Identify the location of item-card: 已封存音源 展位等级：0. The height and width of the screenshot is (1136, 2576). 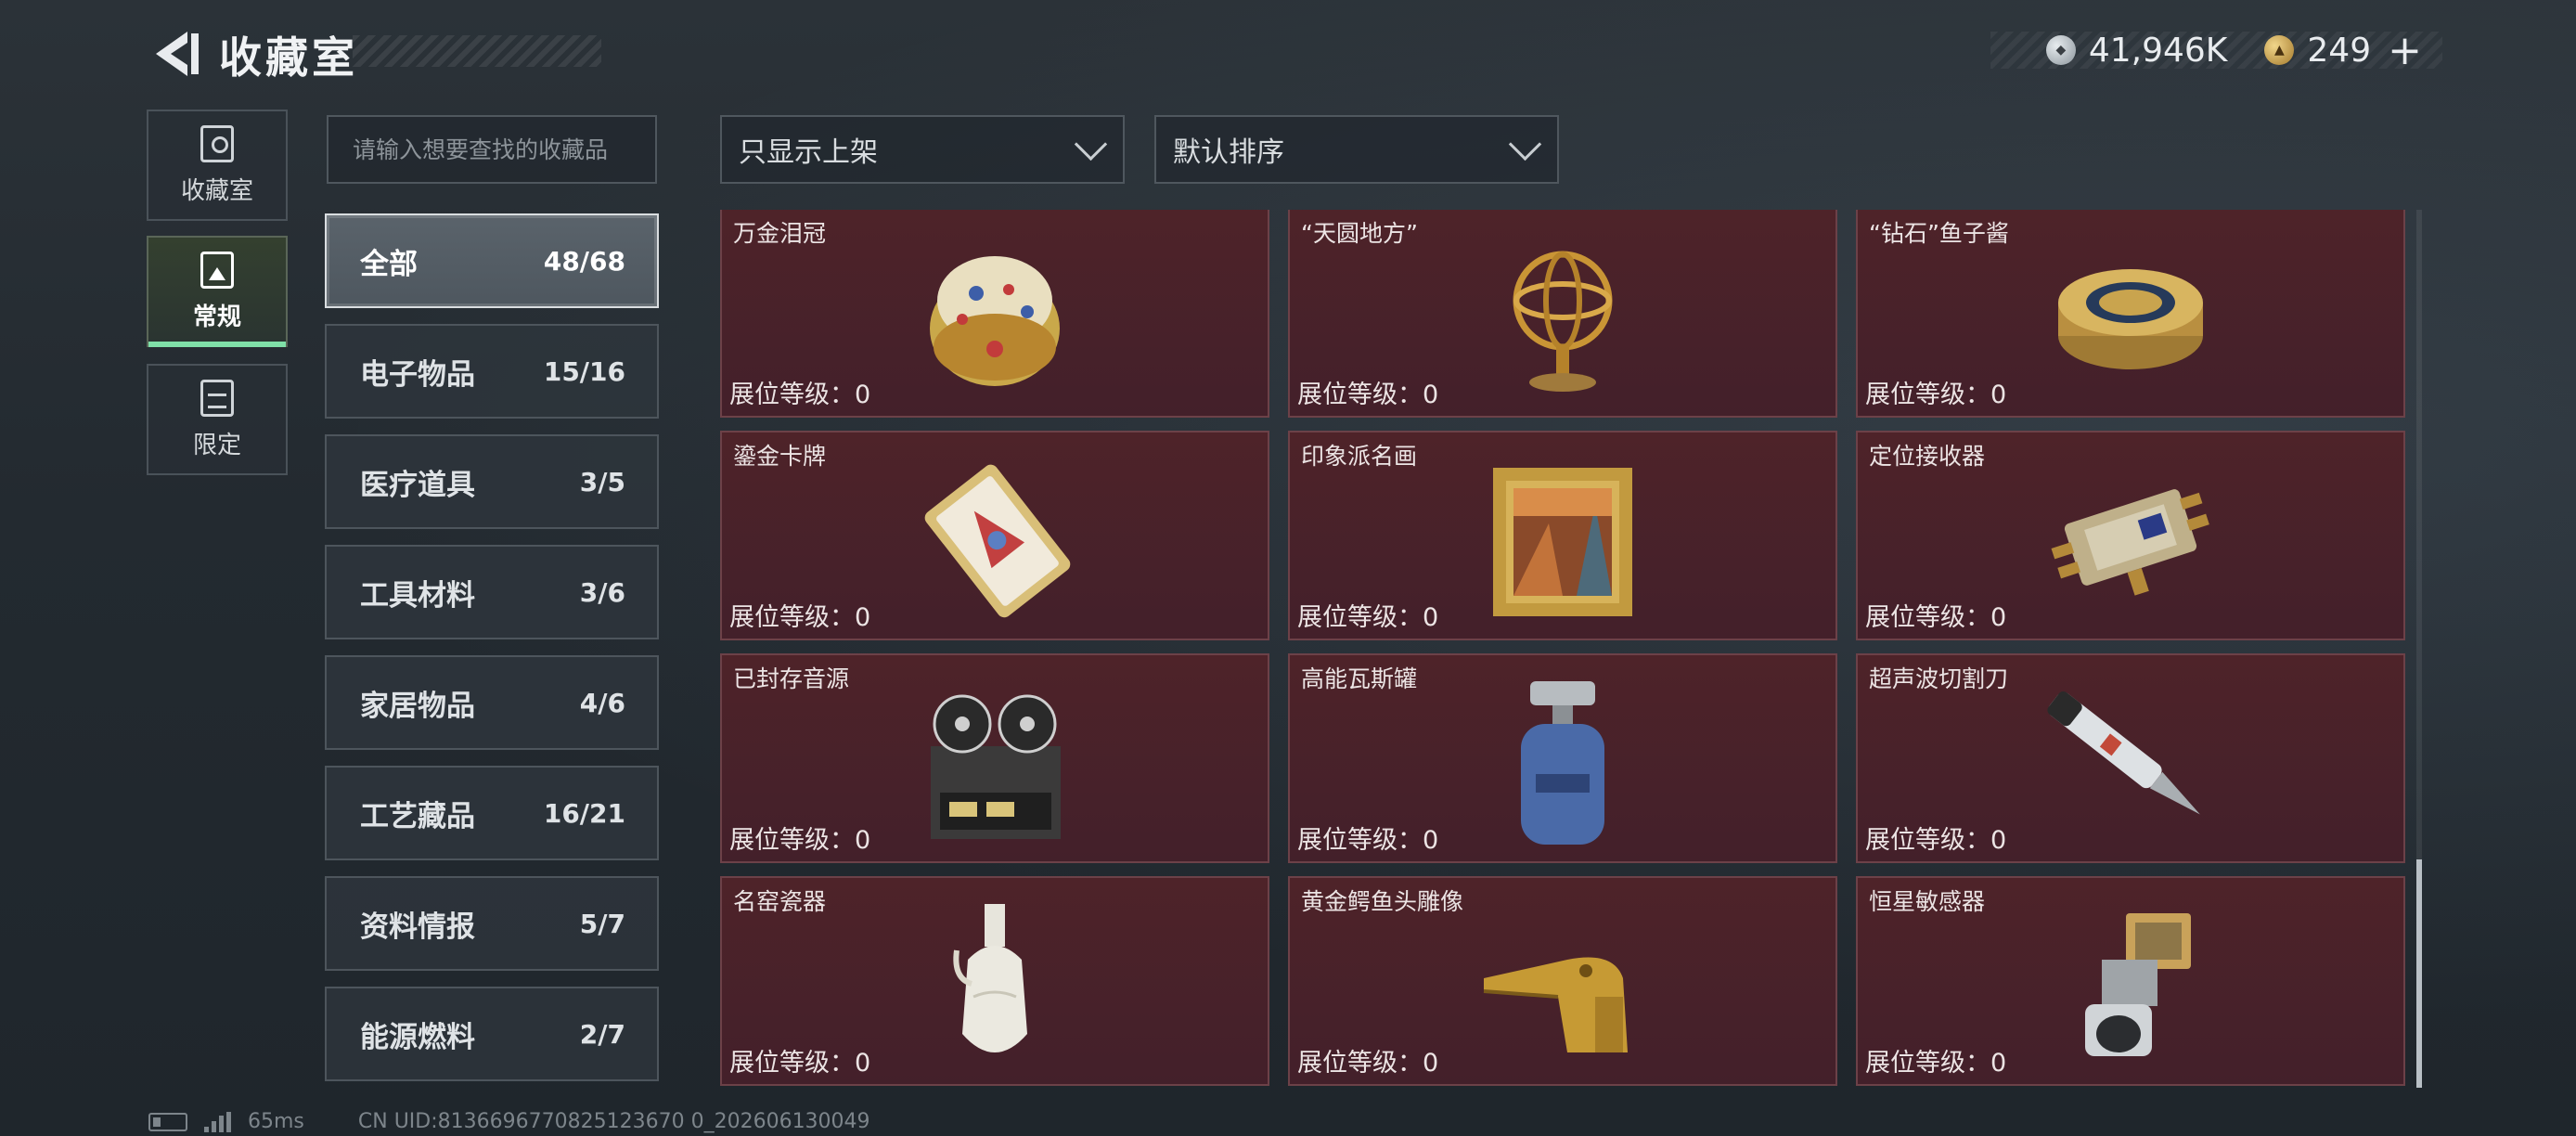
(994, 758).